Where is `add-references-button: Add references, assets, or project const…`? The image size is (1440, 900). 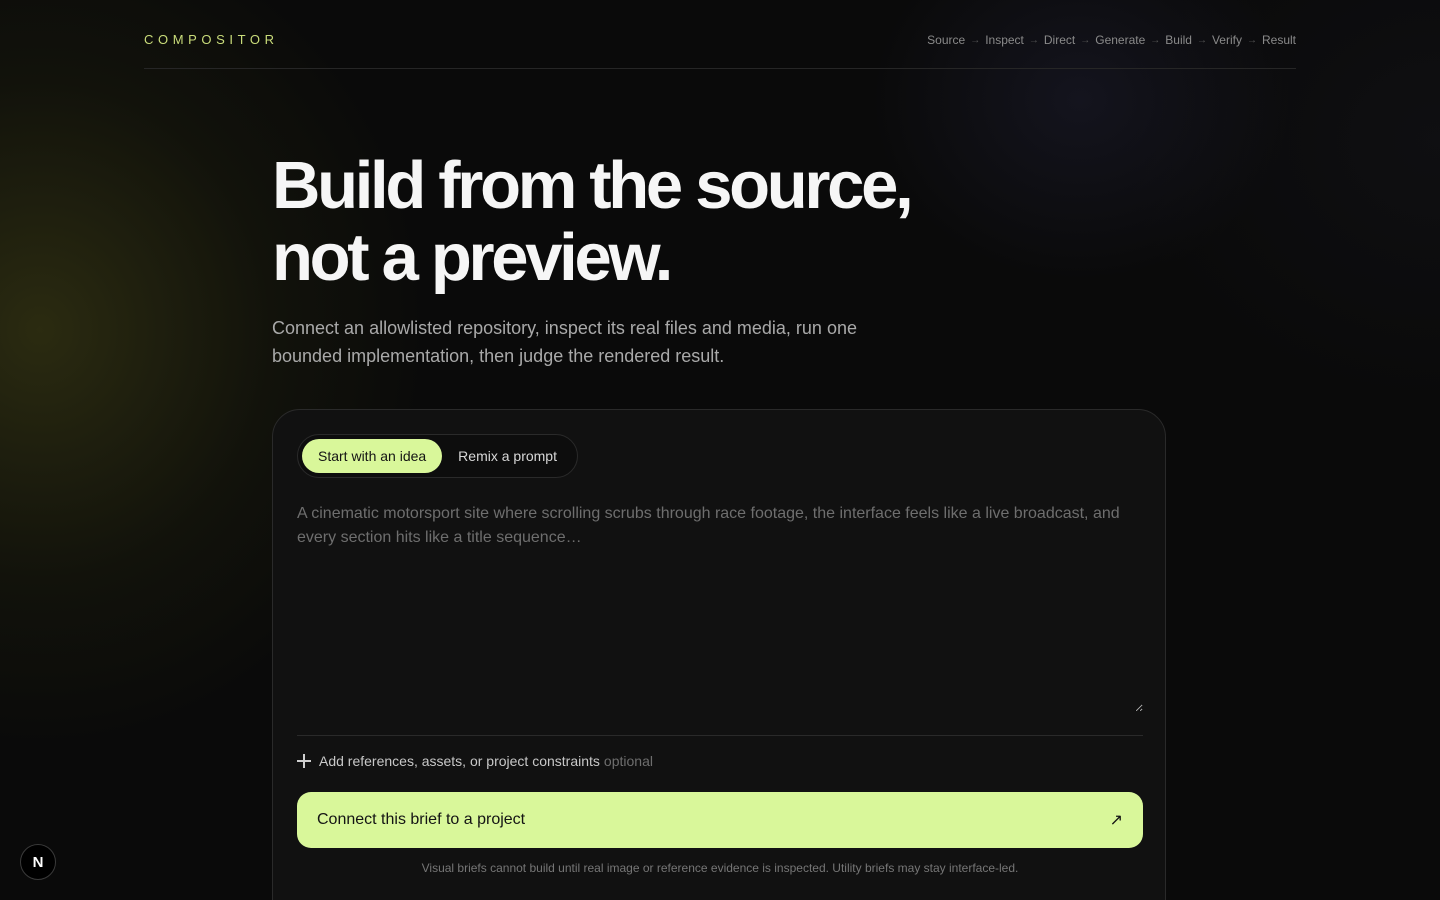
add-references-button: Add references, assets, or project const… is located at coordinates (475, 761).